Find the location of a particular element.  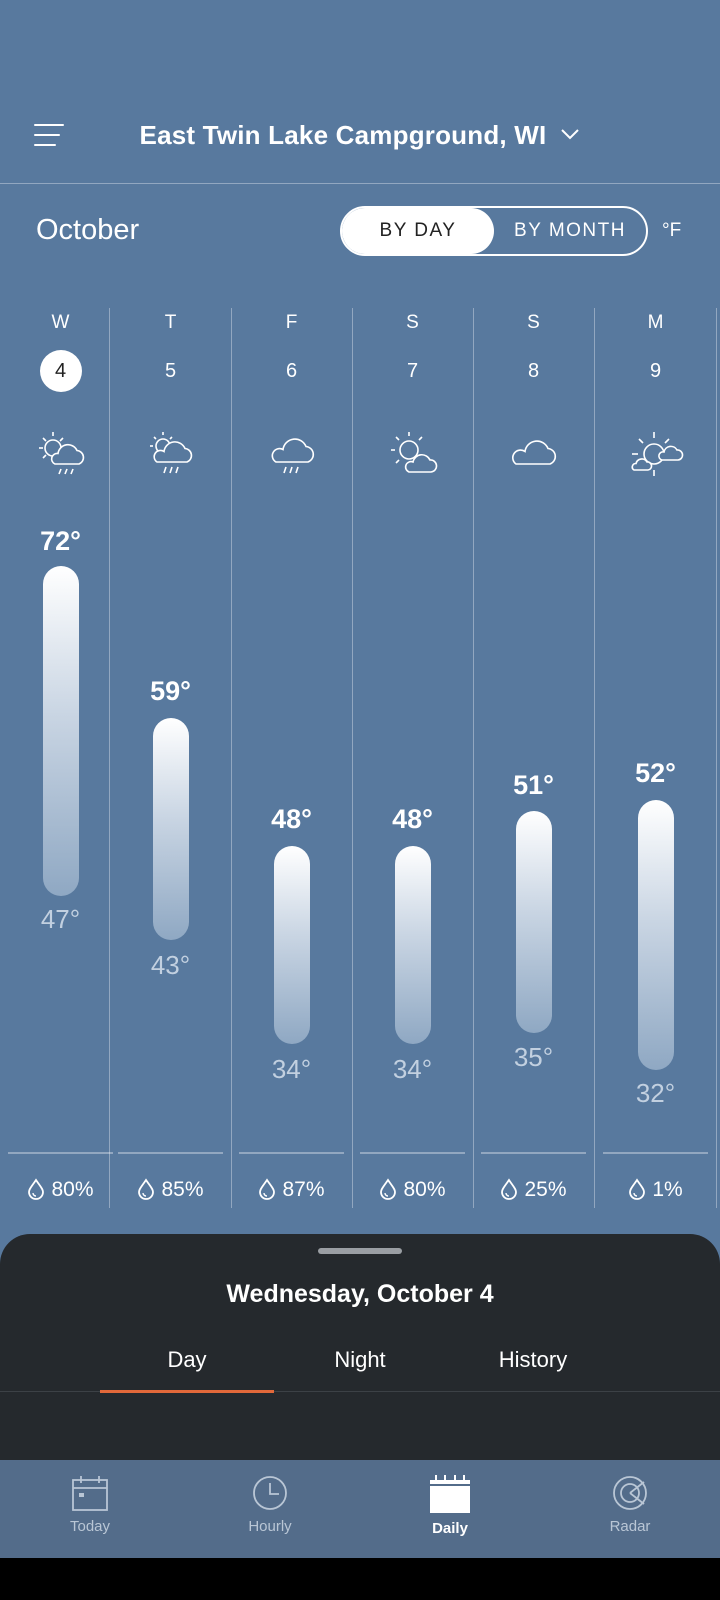

high-temp: 72° is located at coordinates (60, 541).